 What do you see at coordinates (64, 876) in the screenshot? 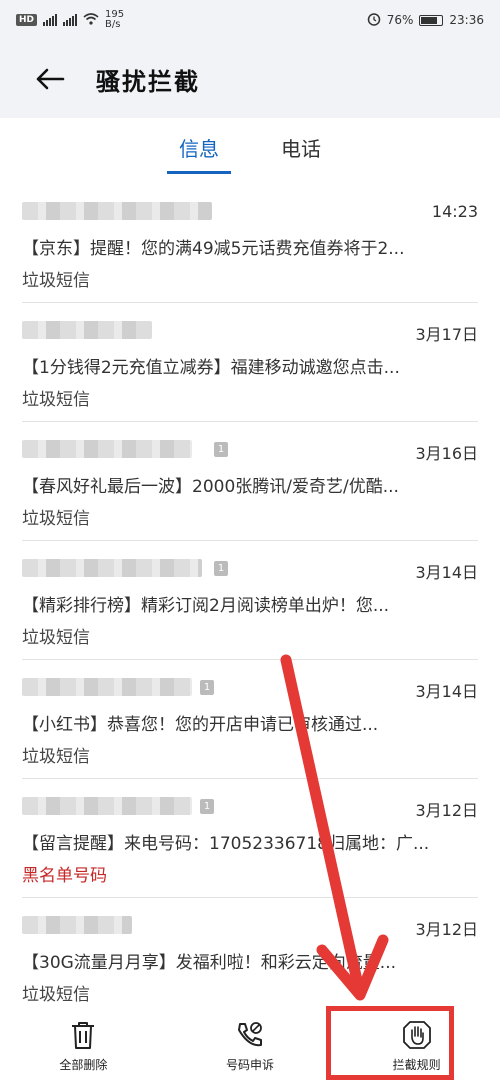
I see `blacklist-tag: 黑名单号码` at bounding box center [64, 876].